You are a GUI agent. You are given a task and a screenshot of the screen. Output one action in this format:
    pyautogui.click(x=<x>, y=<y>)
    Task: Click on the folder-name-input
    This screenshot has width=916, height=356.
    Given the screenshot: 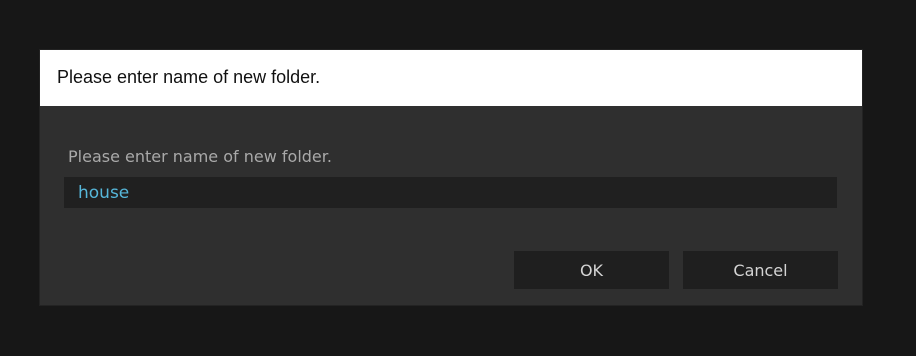 What is the action you would take?
    pyautogui.click(x=450, y=192)
    